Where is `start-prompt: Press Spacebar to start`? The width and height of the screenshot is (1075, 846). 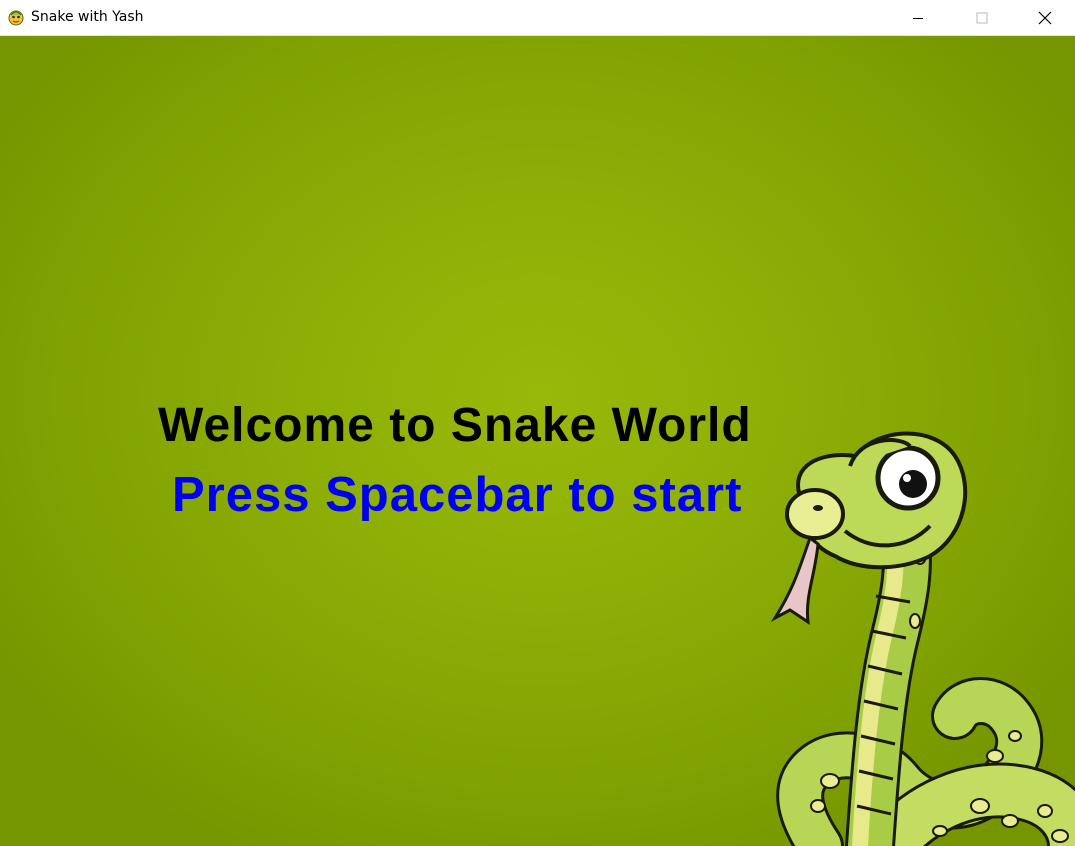 start-prompt: Press Spacebar to start is located at coordinates (457, 495).